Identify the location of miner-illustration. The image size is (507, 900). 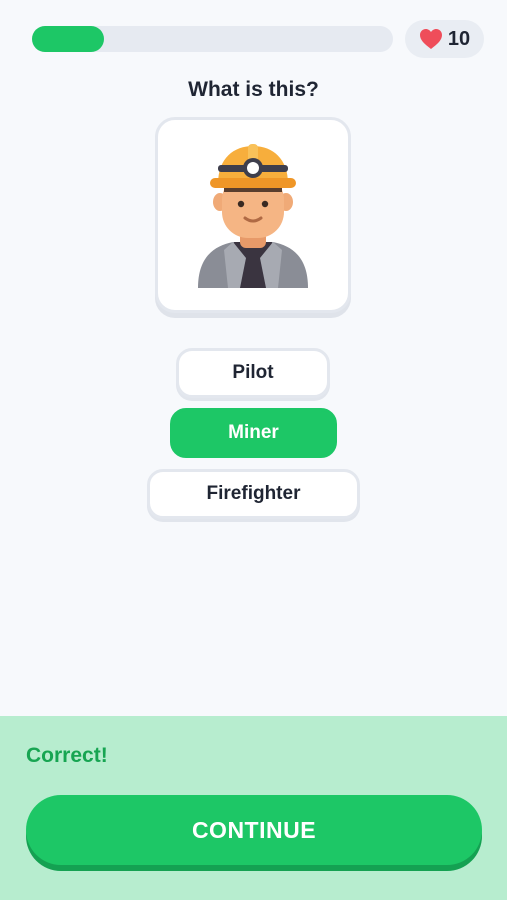
(253, 216).